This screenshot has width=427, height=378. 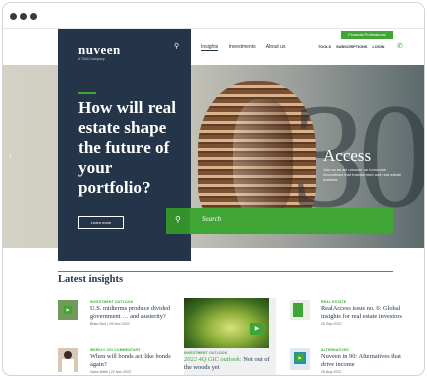 I want to click on card-title: When will bonds act like bonds again?, so click(x=133, y=360).